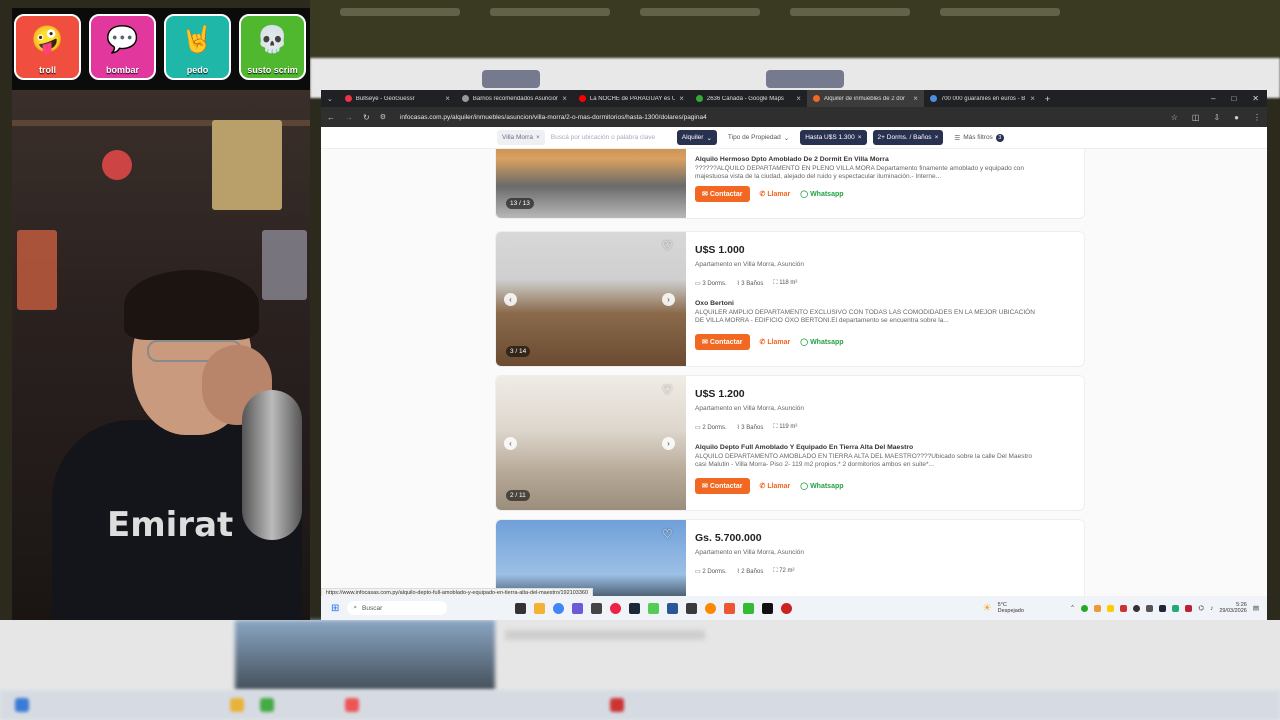  I want to click on profile-icon: ●, so click(1236, 117).